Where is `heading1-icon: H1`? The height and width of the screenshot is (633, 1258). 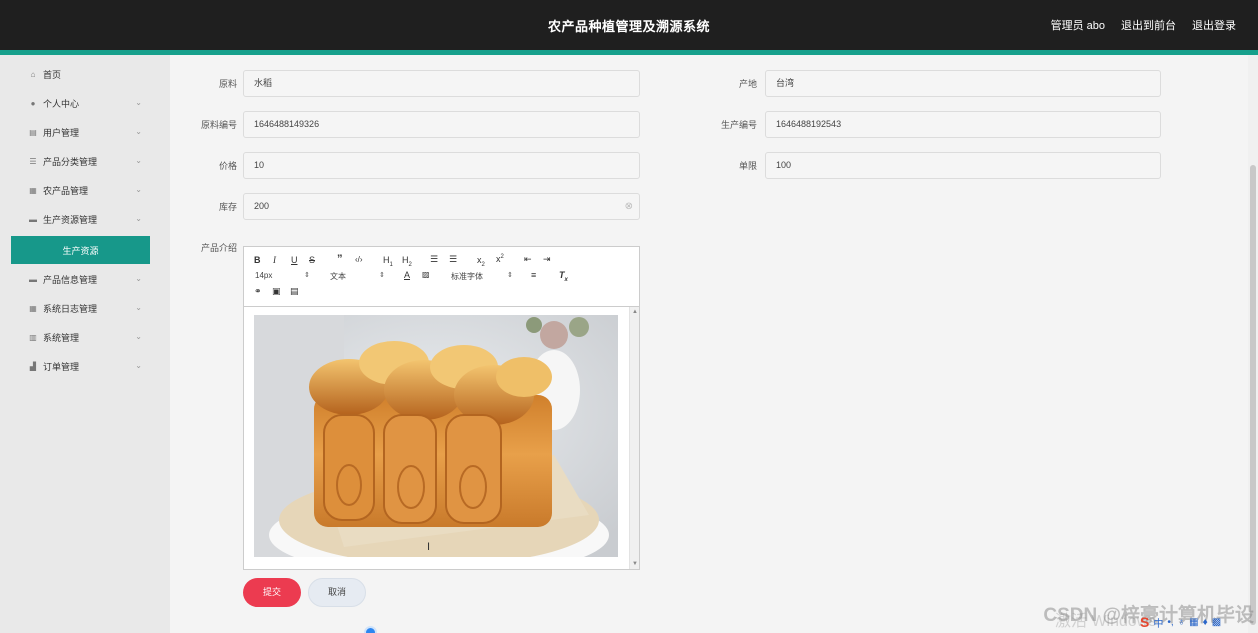 heading1-icon: H1 is located at coordinates (388, 261).